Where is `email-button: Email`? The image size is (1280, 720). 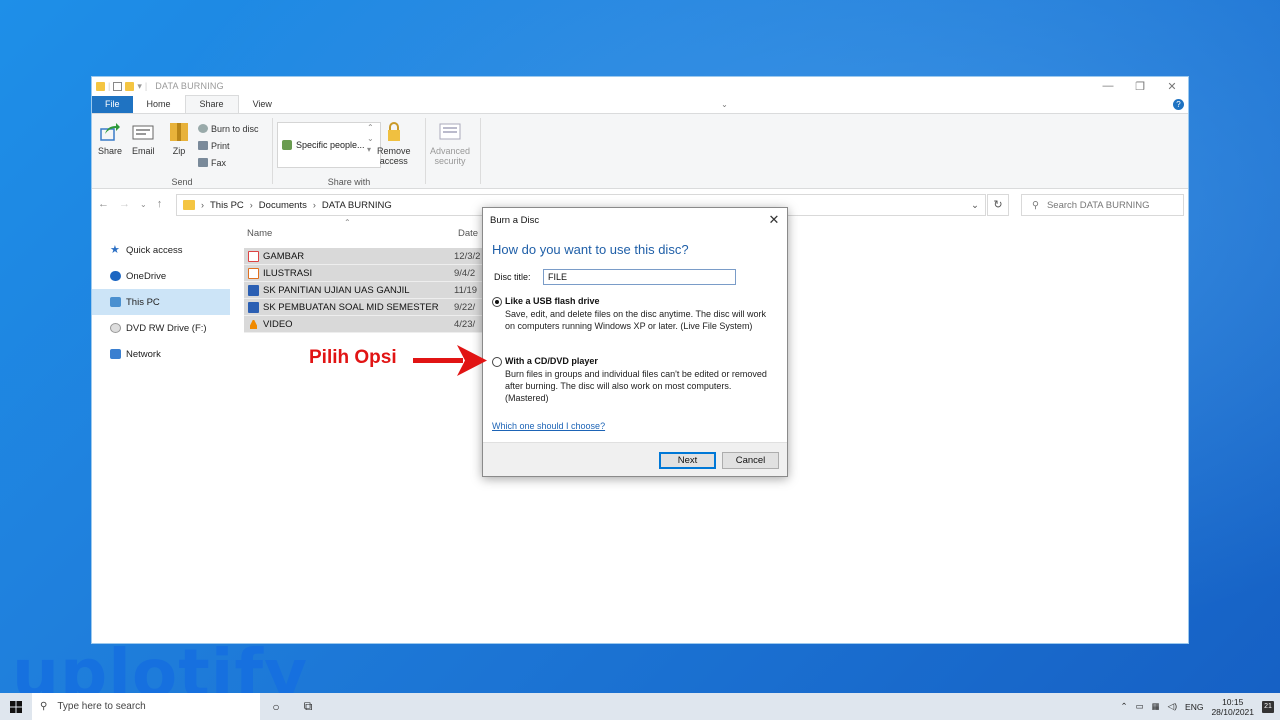
email-button: Email is located at coordinates (143, 139).